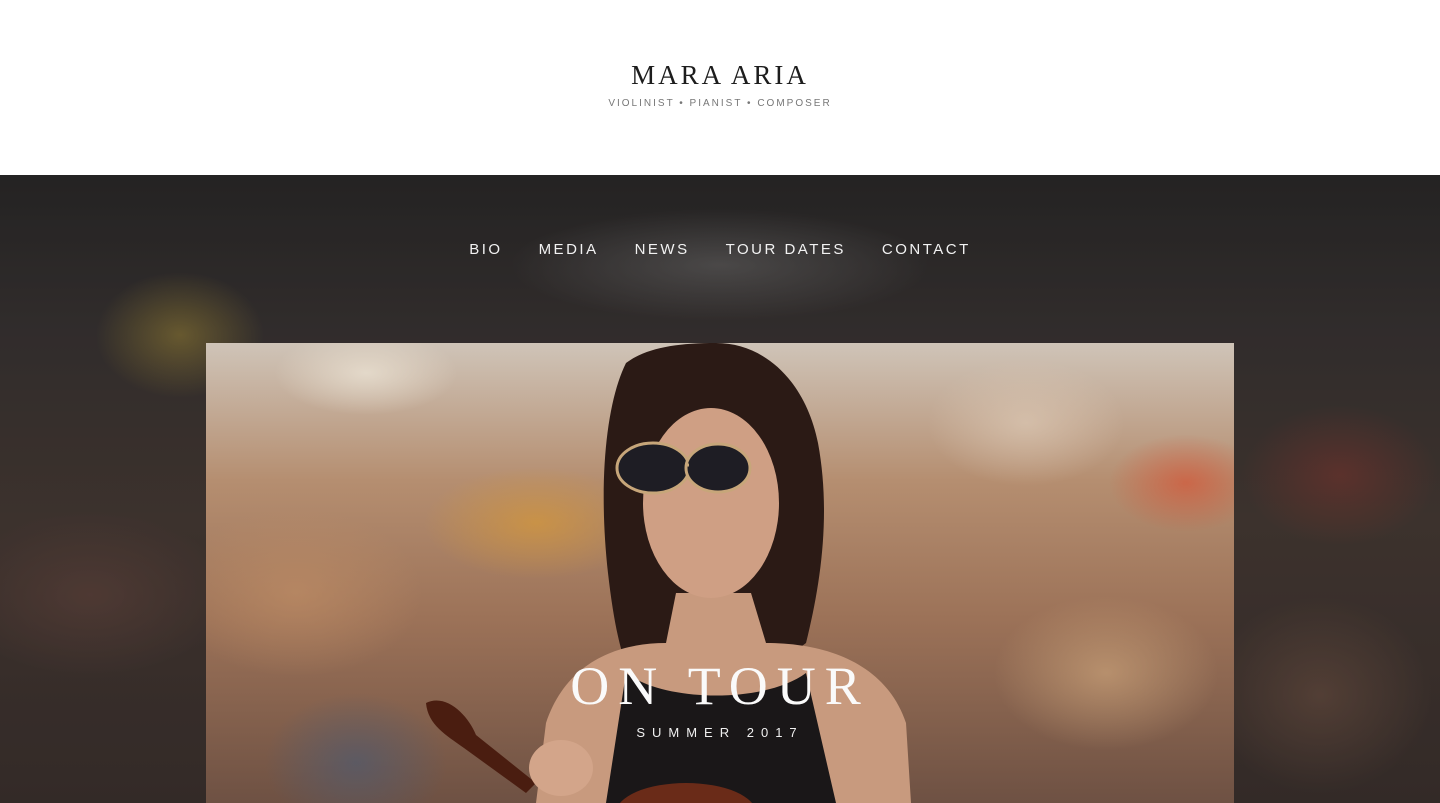 The width and height of the screenshot is (1440, 803). I want to click on nav-link-contact: CONTACT, so click(926, 249).